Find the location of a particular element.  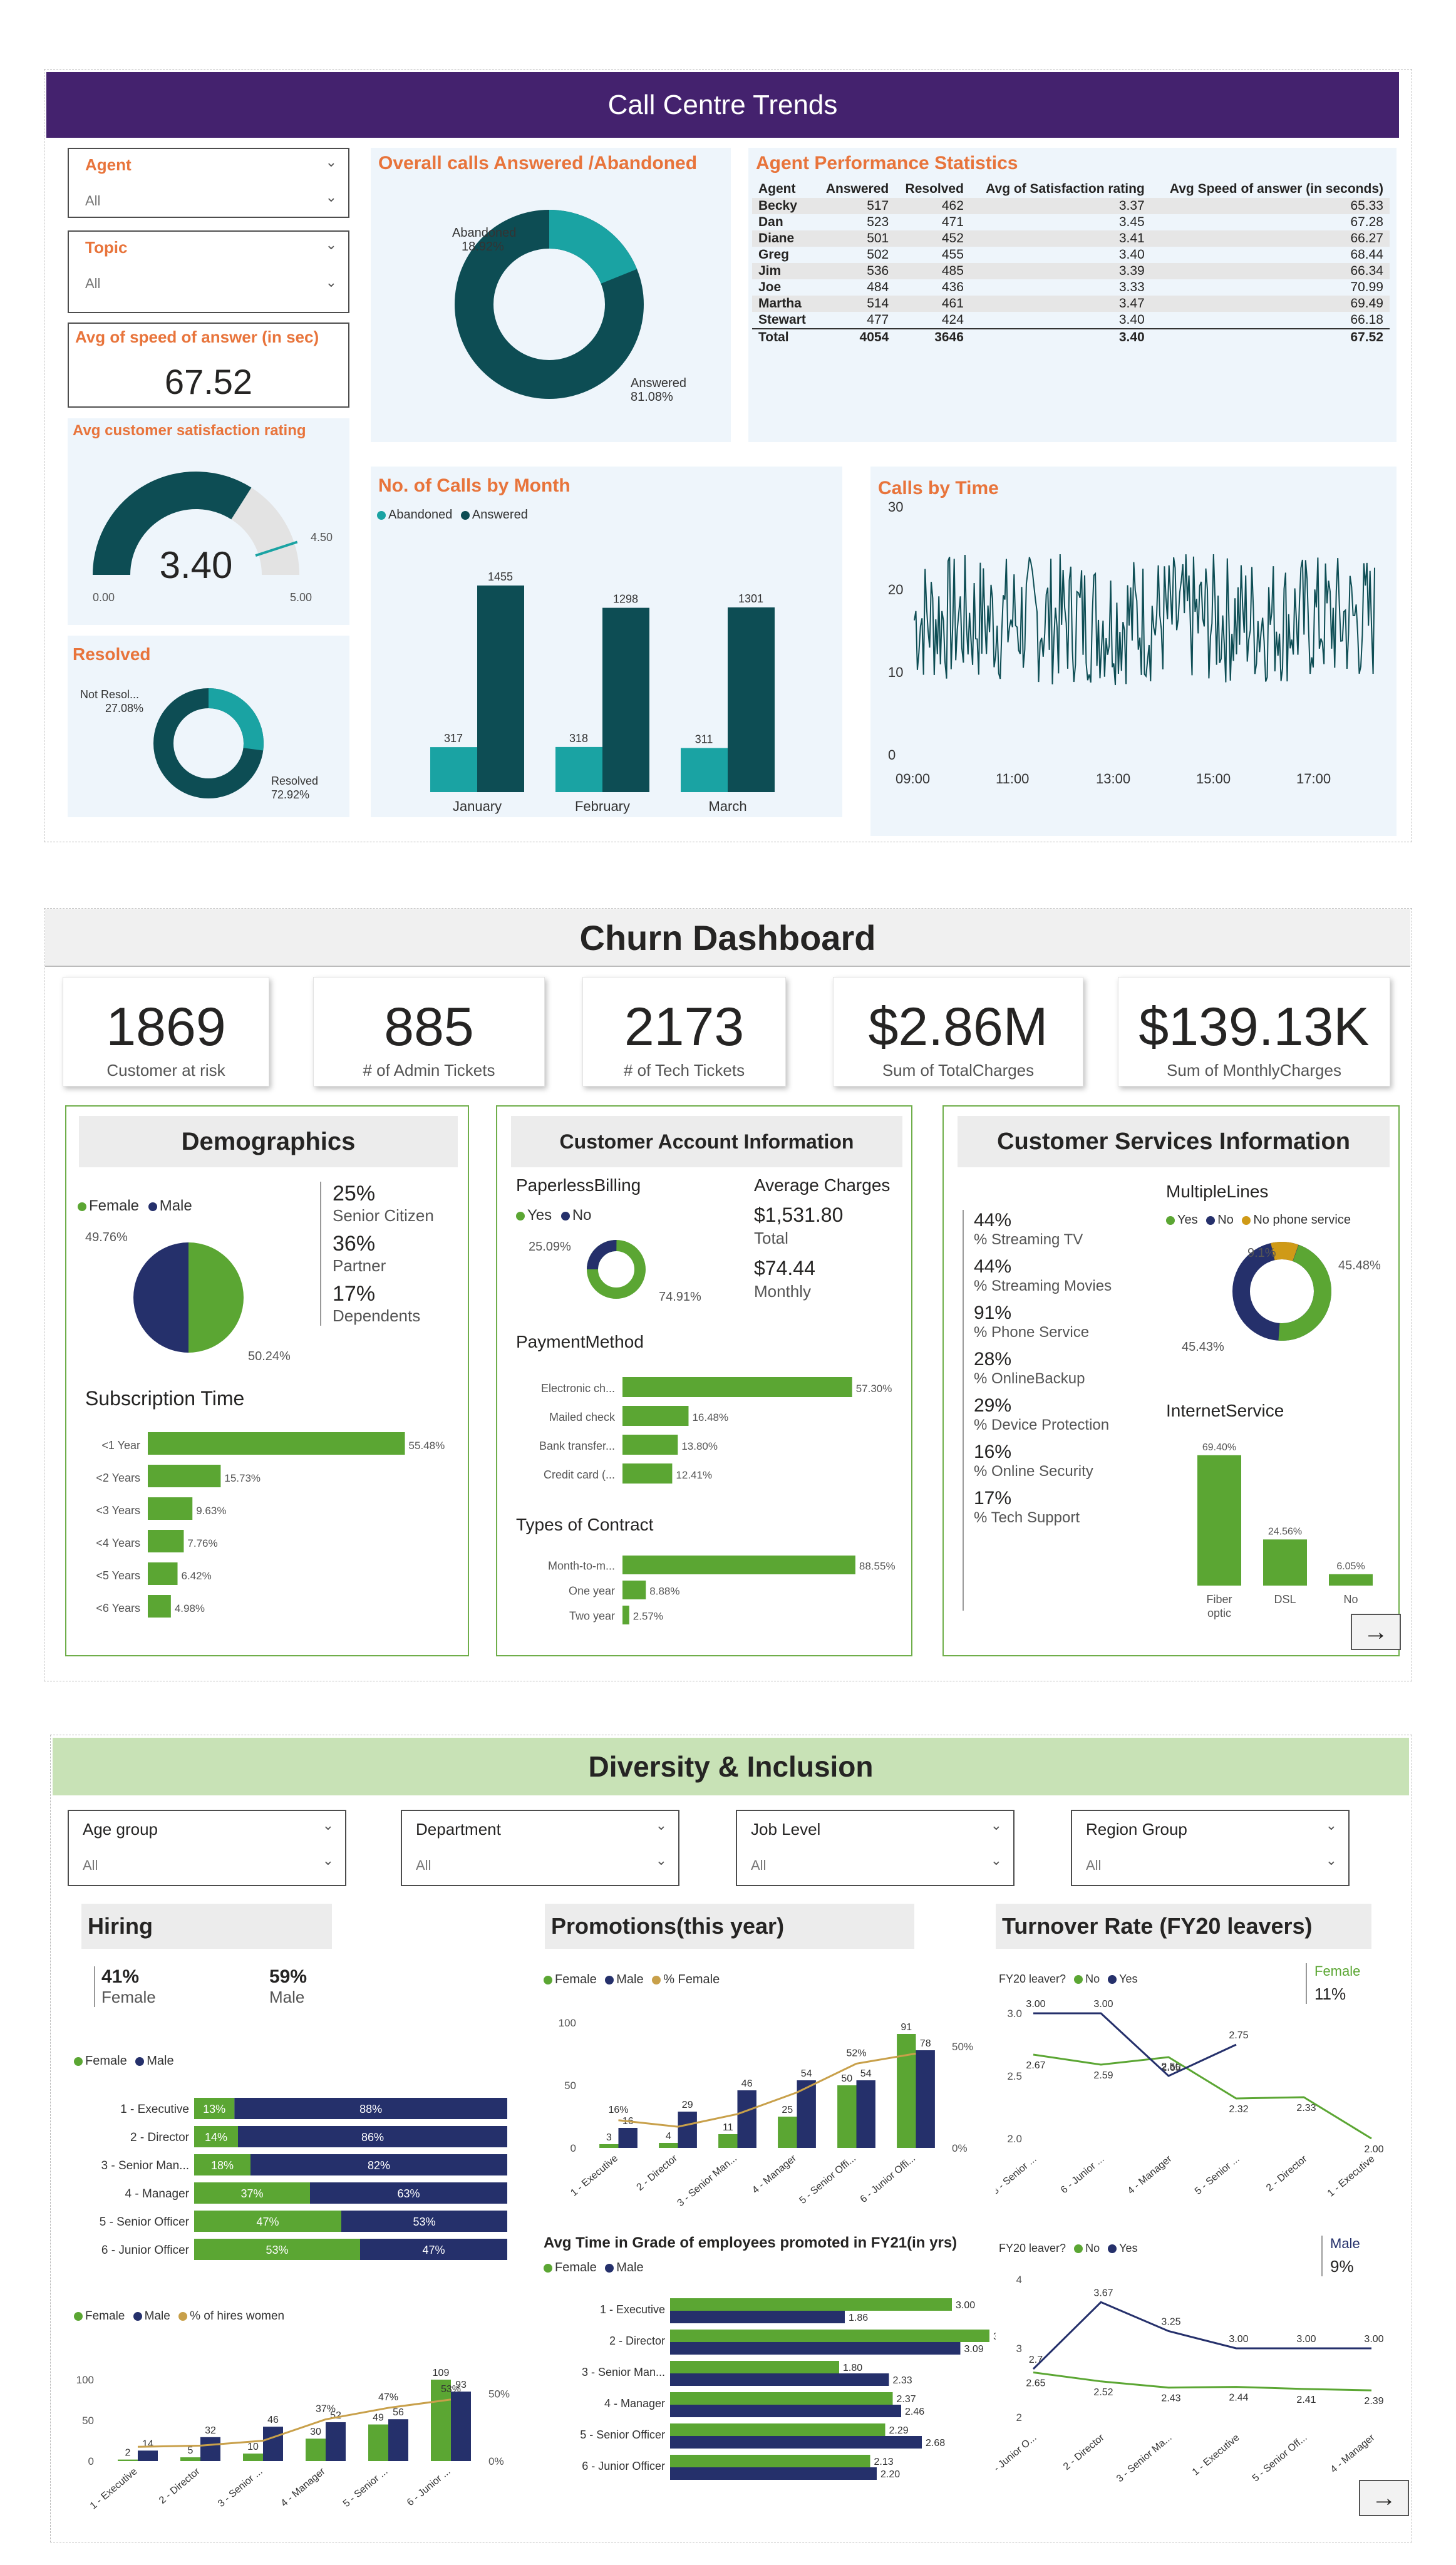

arrow-right-icon: → is located at coordinates (1384, 2498).